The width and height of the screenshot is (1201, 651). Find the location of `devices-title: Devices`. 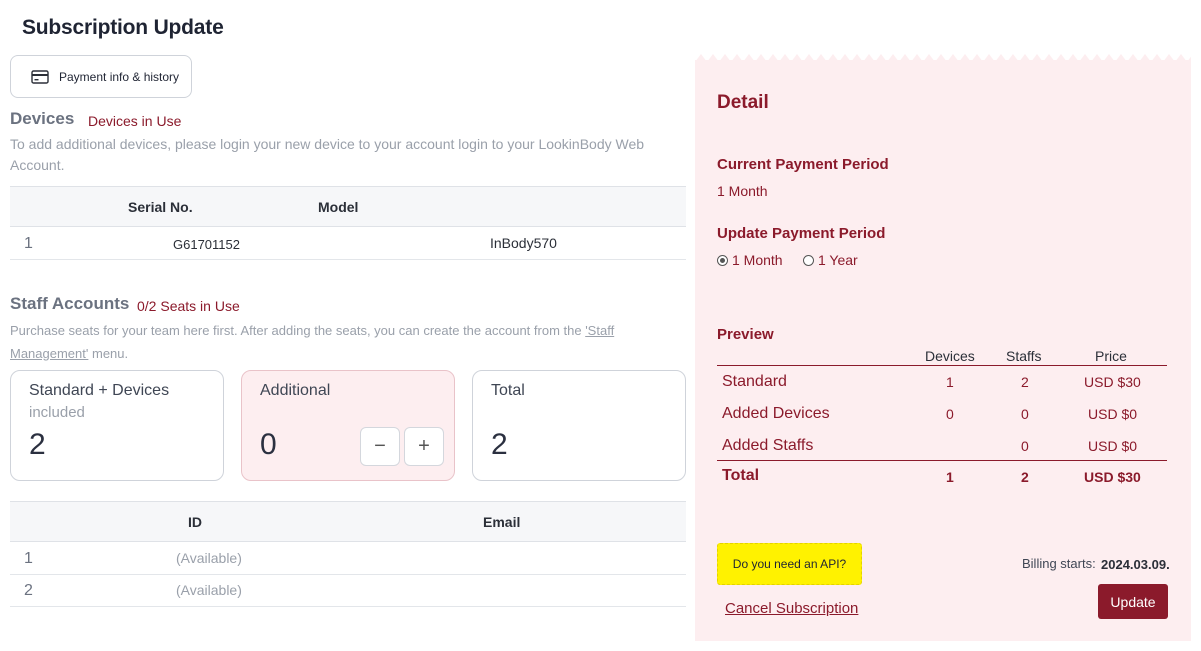

devices-title: Devices is located at coordinates (42, 118).